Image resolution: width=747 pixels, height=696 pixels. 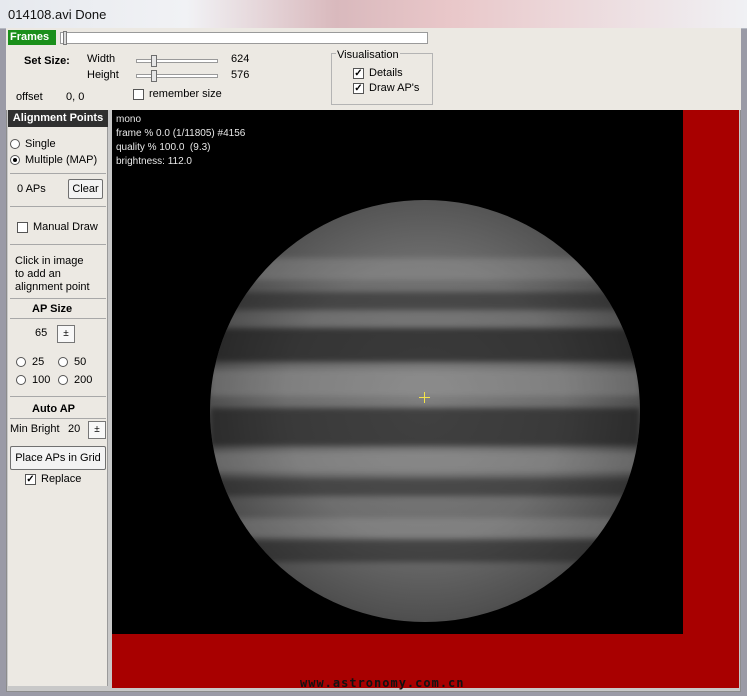 I want to click on replace-checkbox: ✓, so click(x=30, y=479).